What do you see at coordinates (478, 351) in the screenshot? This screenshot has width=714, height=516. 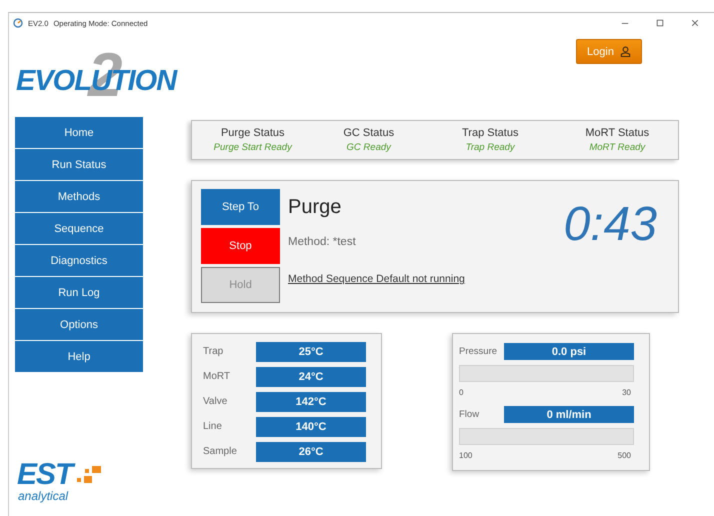 I see `gauge-label: Pressure` at bounding box center [478, 351].